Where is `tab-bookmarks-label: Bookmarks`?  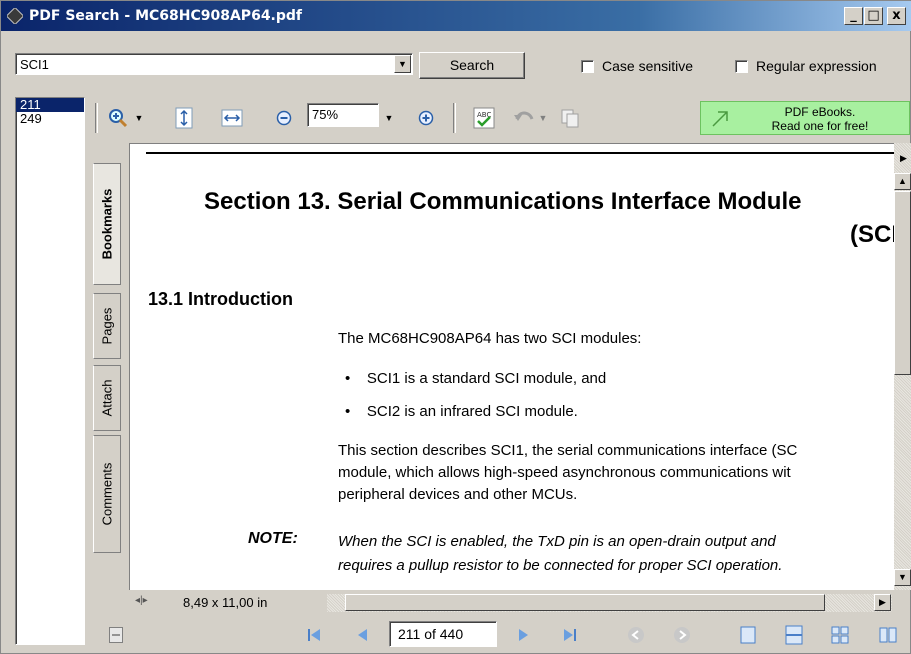 tab-bookmarks-label: Bookmarks is located at coordinates (107, 224).